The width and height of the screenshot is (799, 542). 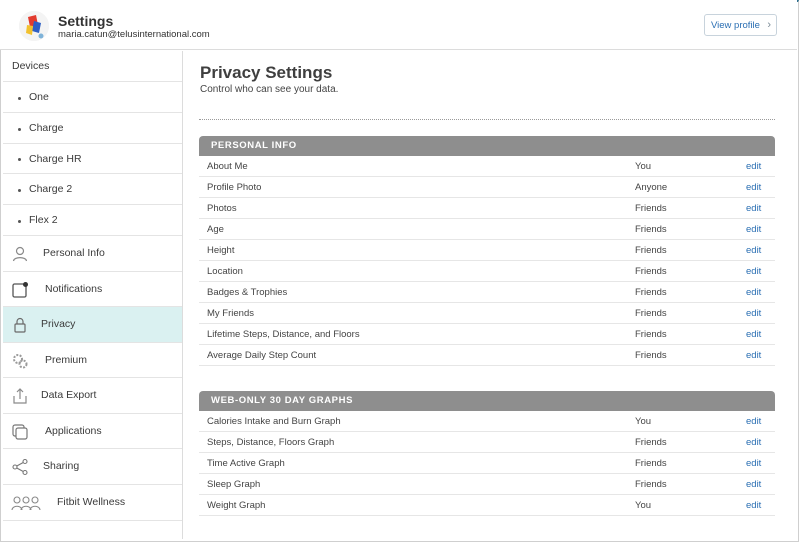 What do you see at coordinates (92, 289) in the screenshot?
I see `sidebar-item-notifications: Notifications` at bounding box center [92, 289].